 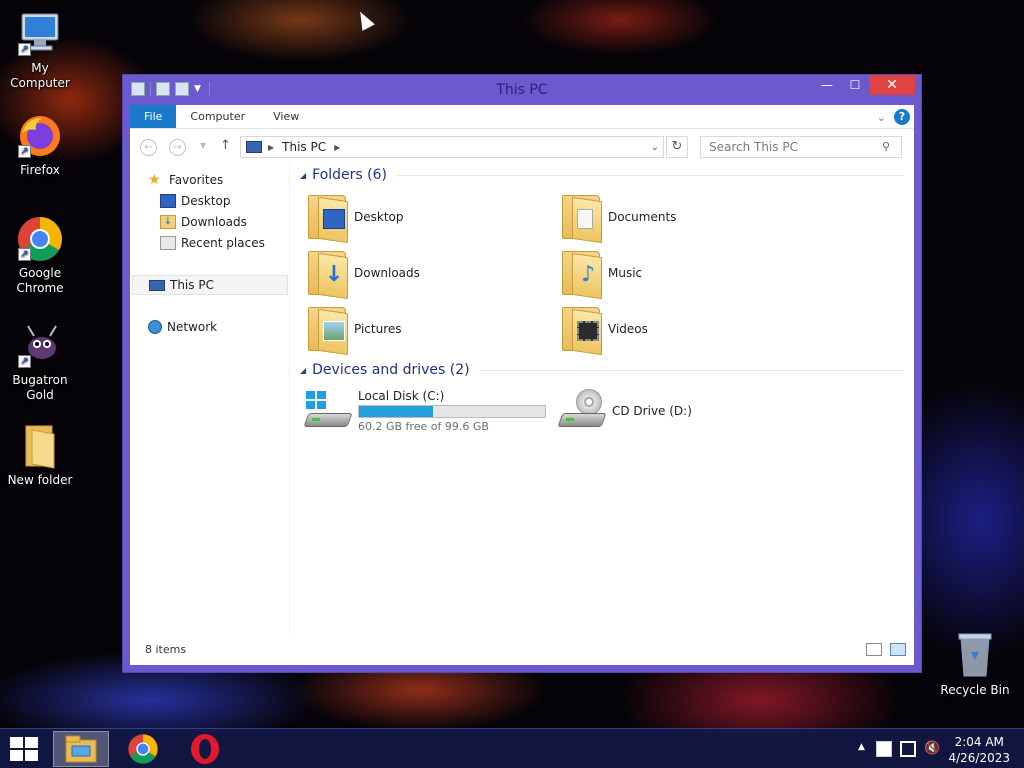 What do you see at coordinates (582, 218) in the screenshot?
I see `documents-folder-icon` at bounding box center [582, 218].